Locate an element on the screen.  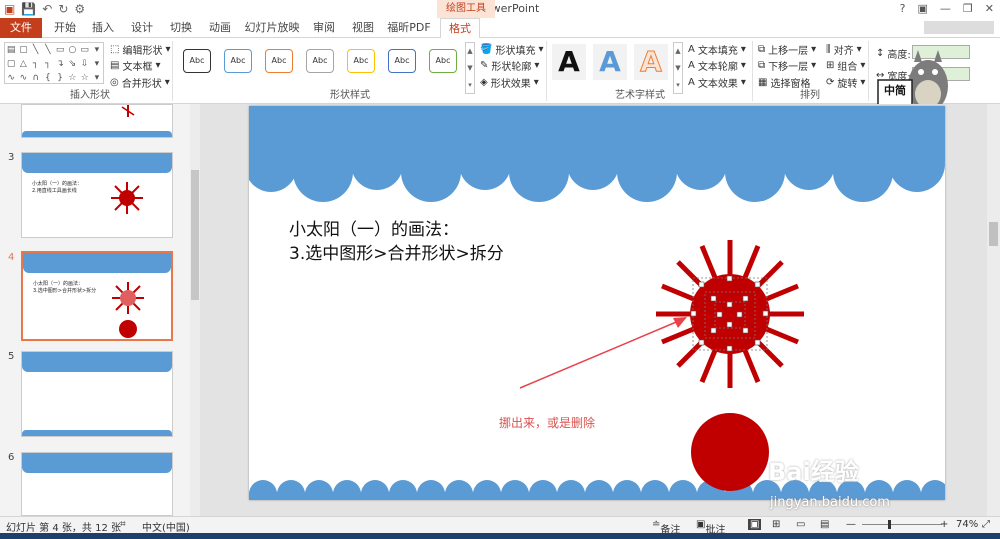
shapes-gallery: ▤ ▢ ╲ ╲ ▭ ○ ▭ ▾ ▢ △ ┐ ┐ ↴ ⇘ ⇩ ▾ ∿ ∿ ∩{} ☆ ☆ ▾ is located at coordinates (54, 63).